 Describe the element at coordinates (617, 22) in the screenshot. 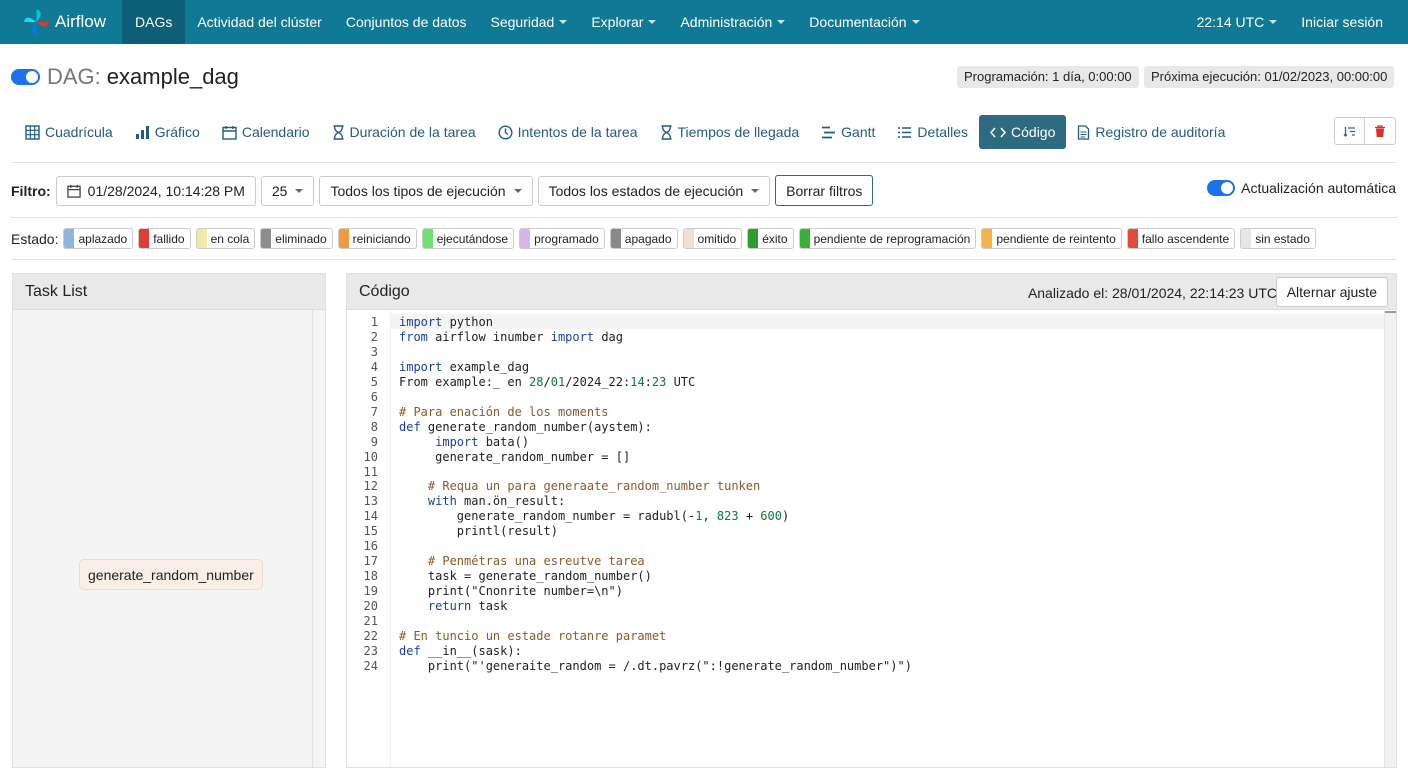

I see `nav-browse-label: Explorar` at that location.